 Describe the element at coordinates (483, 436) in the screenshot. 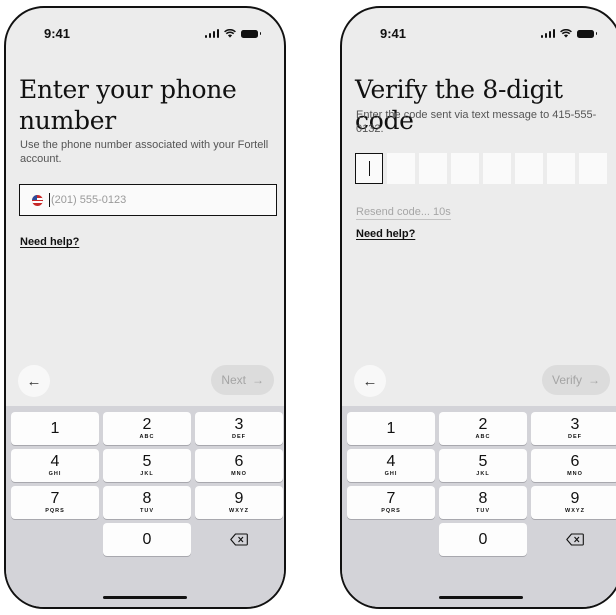

I see `key-letters: ABC` at that location.